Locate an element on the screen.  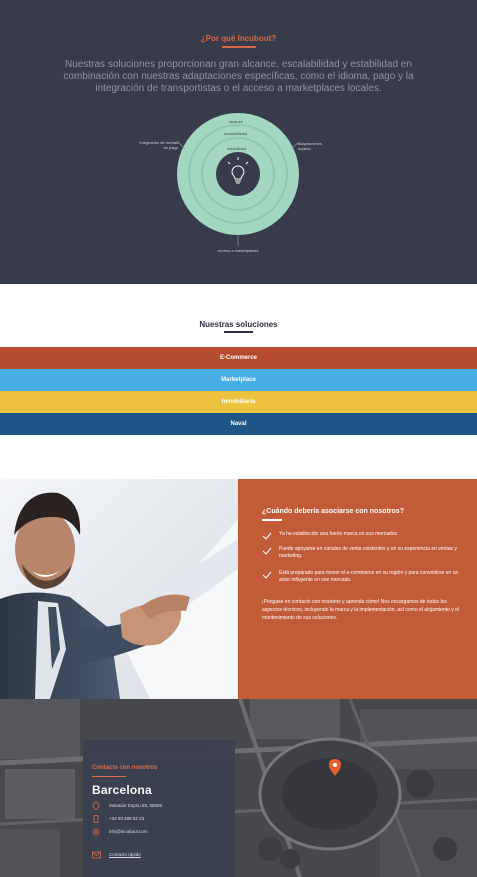
handshake-photo is located at coordinates (119, 589).